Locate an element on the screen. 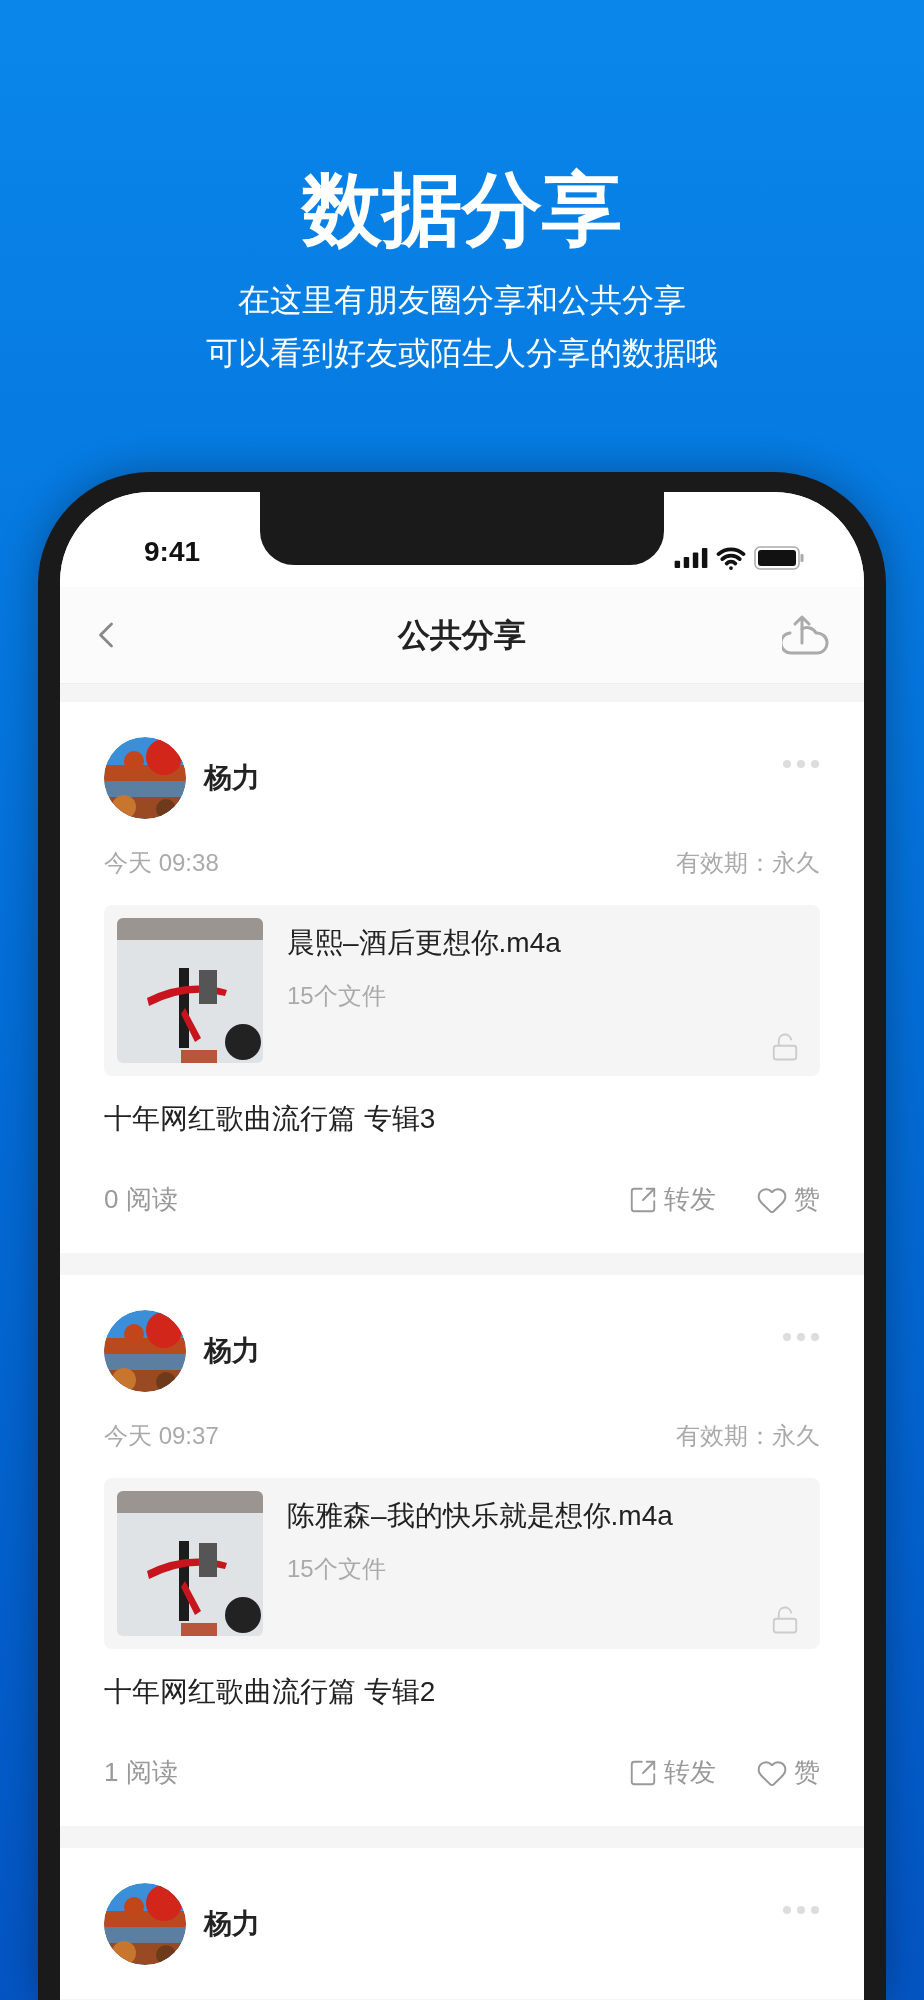 This screenshot has width=924, height=2000. file-name: 晨熙–酒后更想你.m4a is located at coordinates (424, 943).